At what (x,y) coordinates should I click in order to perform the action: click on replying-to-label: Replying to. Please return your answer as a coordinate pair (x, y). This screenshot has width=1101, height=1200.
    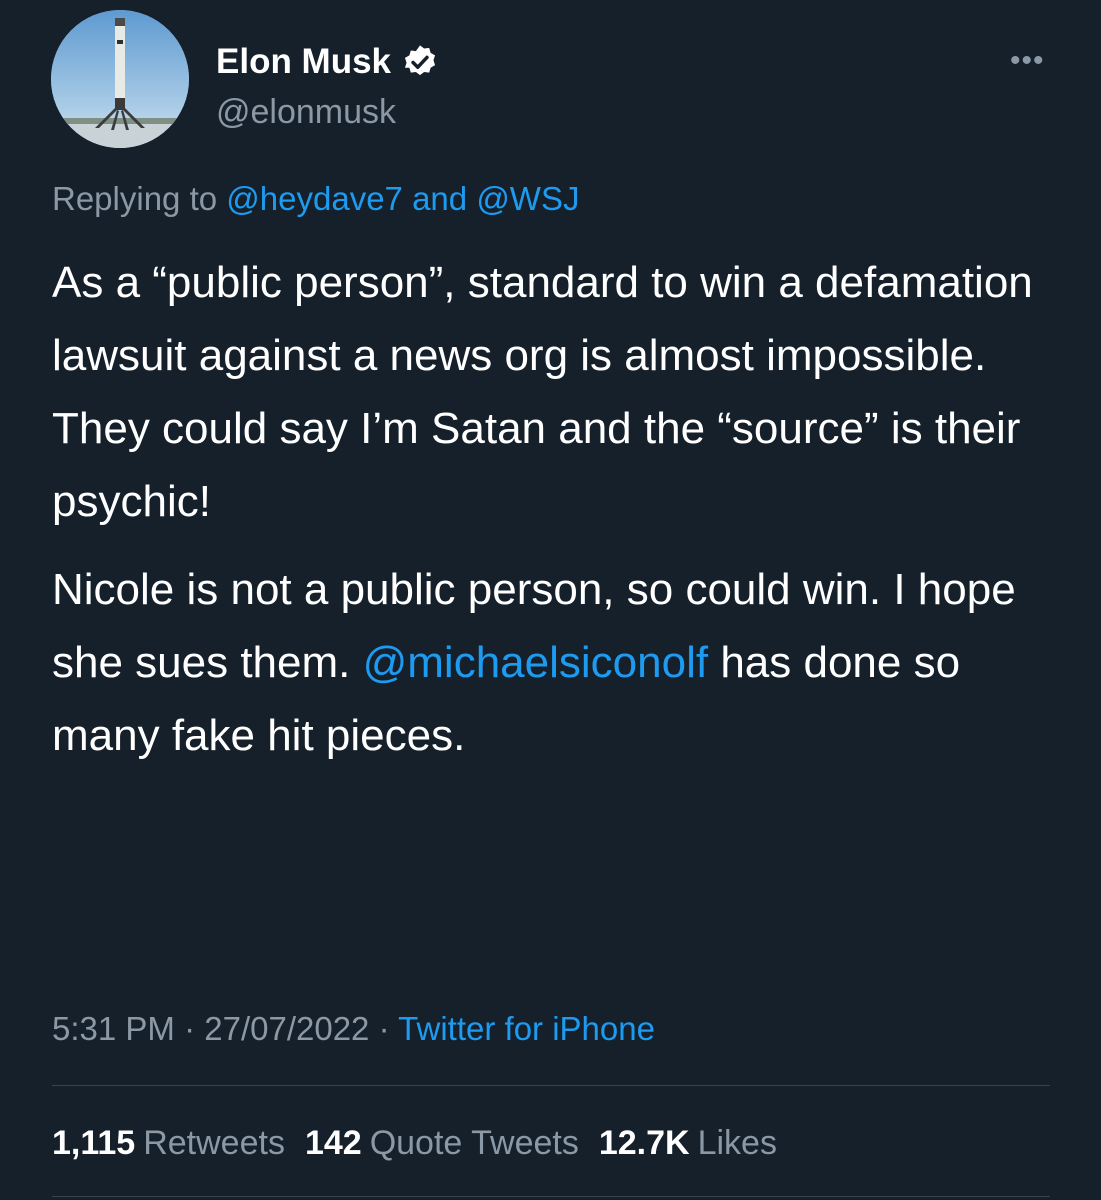
    Looking at the image, I should click on (135, 198).